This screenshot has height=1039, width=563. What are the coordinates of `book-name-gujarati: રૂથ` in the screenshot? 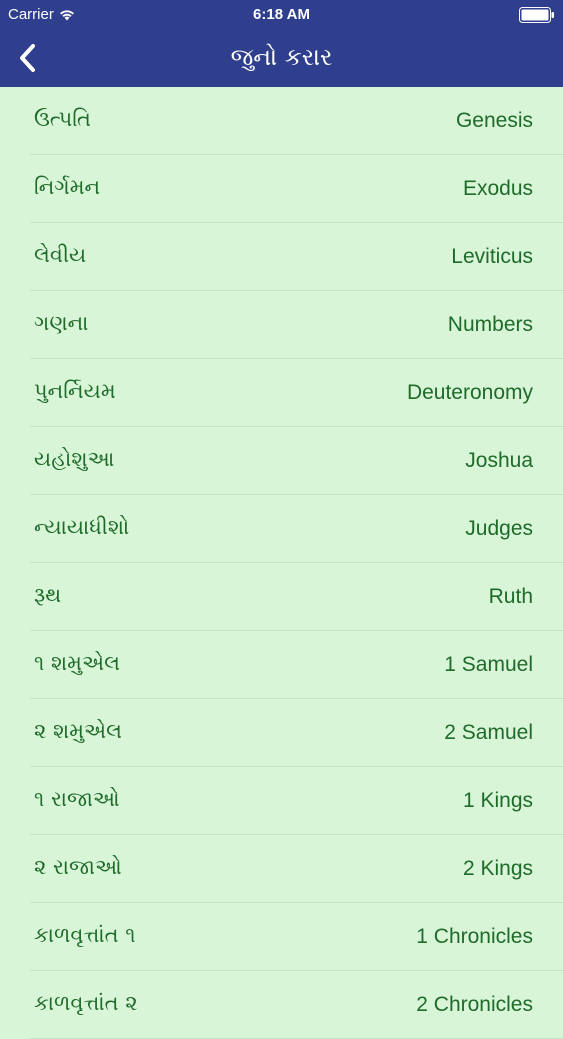 It's located at (48, 595).